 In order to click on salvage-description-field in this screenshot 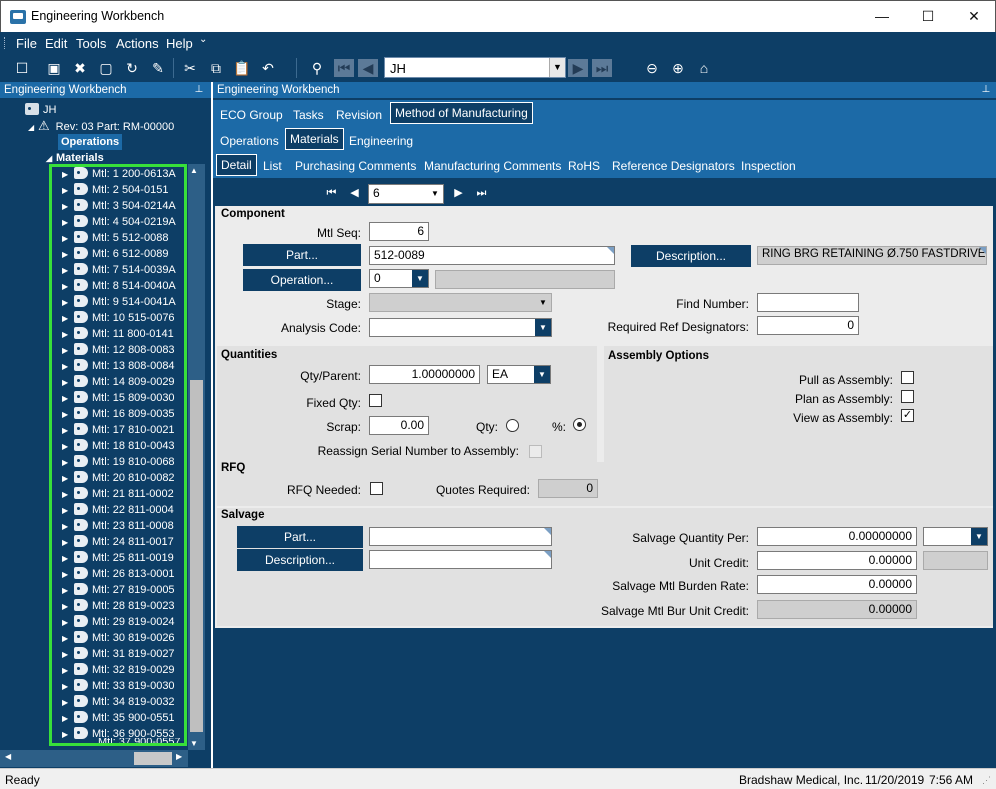, I will do `click(460, 559)`.